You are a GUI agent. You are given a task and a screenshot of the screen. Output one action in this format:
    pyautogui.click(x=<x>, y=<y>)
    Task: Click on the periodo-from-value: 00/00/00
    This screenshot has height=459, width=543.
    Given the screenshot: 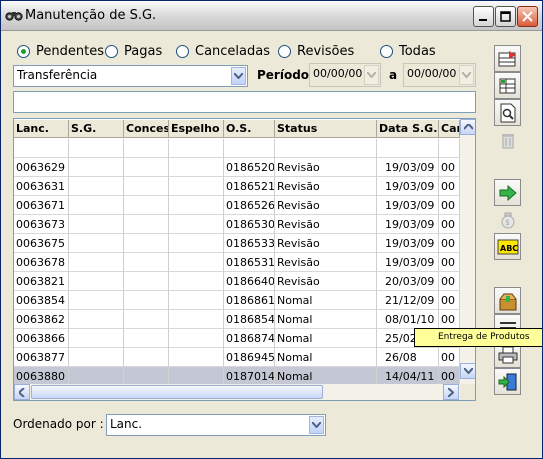 What is the action you would take?
    pyautogui.click(x=338, y=73)
    